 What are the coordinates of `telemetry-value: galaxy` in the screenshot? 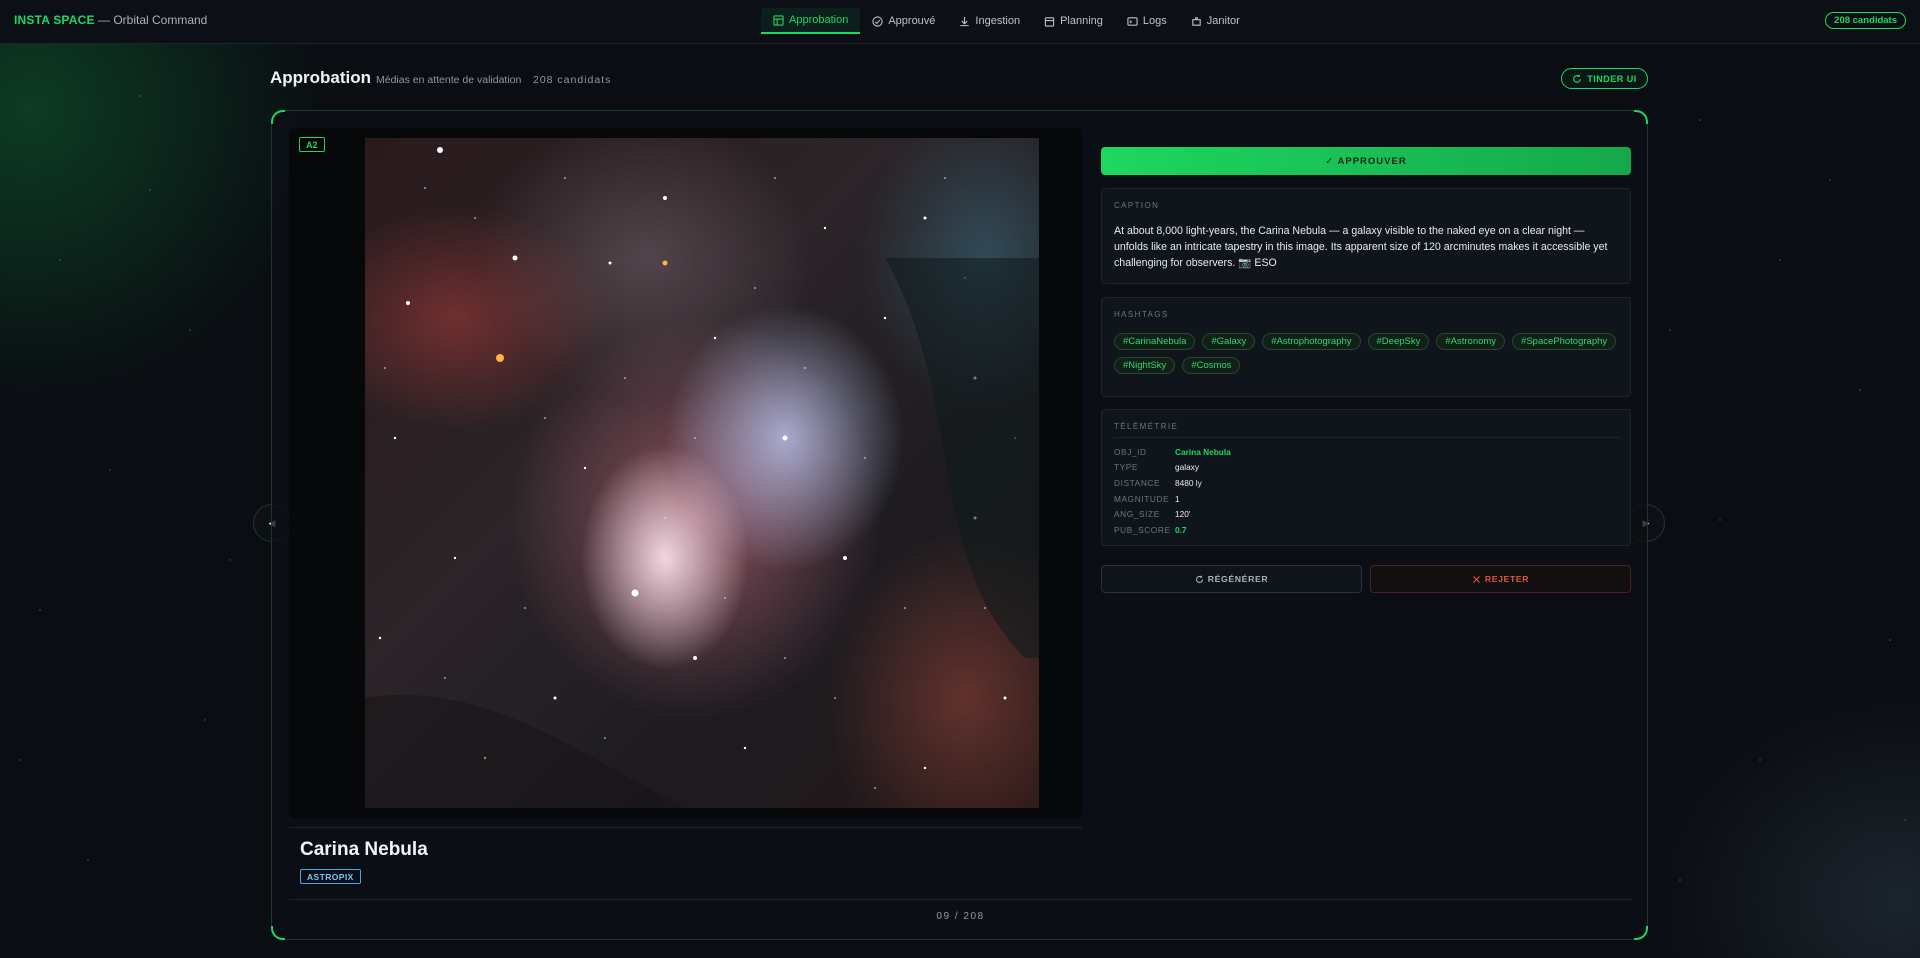 It's located at (1187, 467).